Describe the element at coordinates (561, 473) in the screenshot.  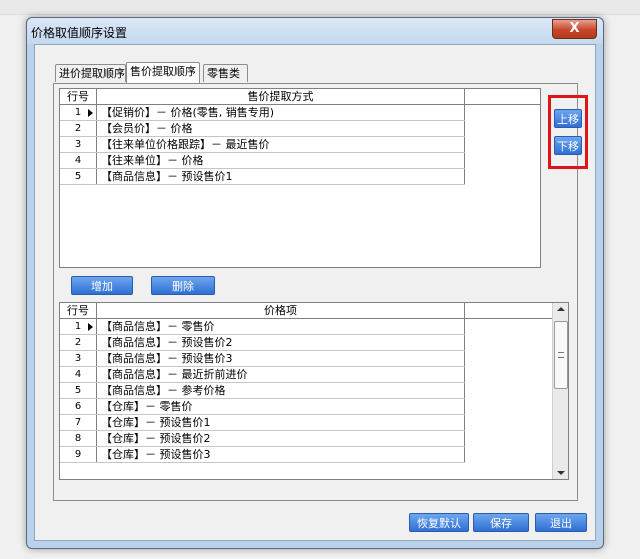
I see `scroll-down-icon` at that location.